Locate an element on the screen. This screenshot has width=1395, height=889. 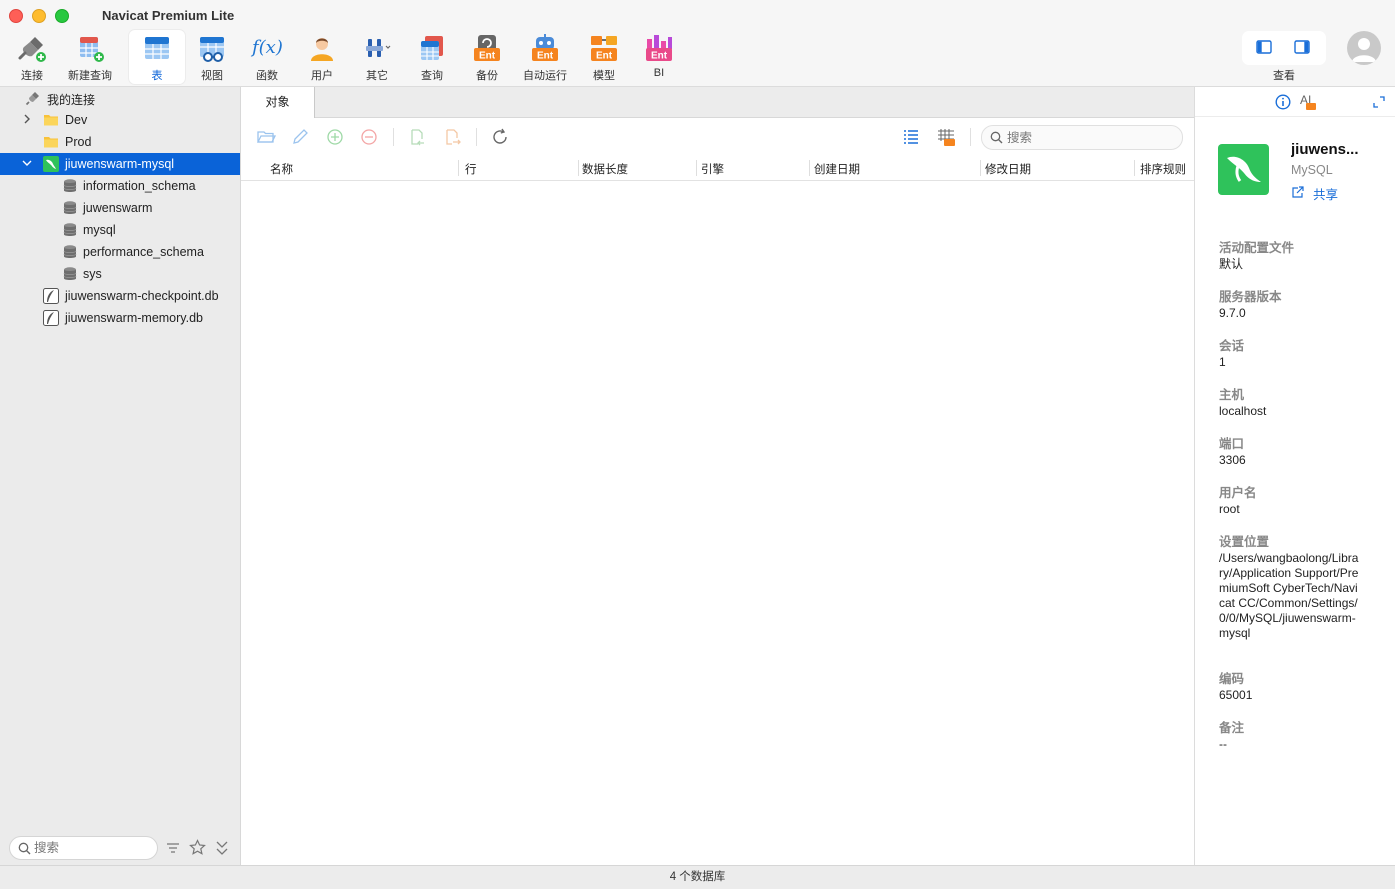
expand-icon is located at coordinates (1379, 102).